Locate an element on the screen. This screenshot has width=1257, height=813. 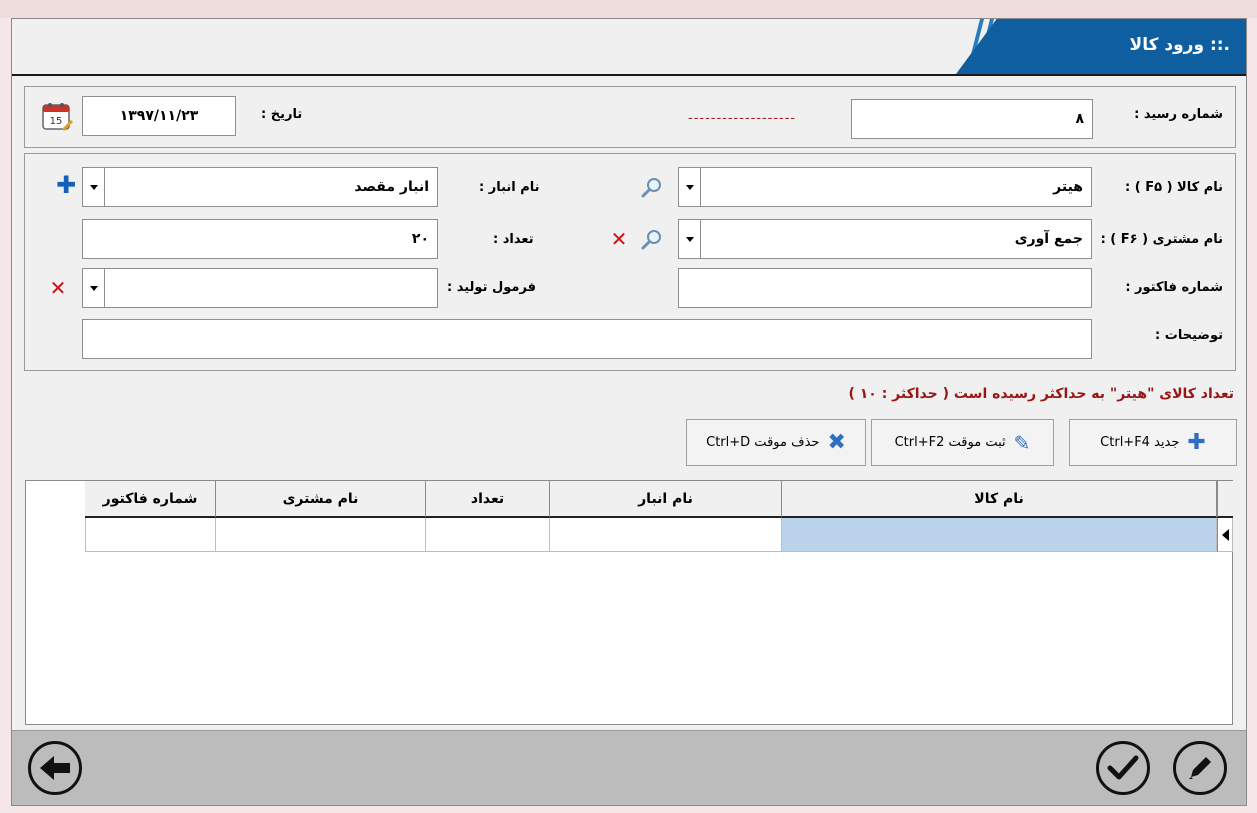
bottom-action-bar is located at coordinates (629, 767).